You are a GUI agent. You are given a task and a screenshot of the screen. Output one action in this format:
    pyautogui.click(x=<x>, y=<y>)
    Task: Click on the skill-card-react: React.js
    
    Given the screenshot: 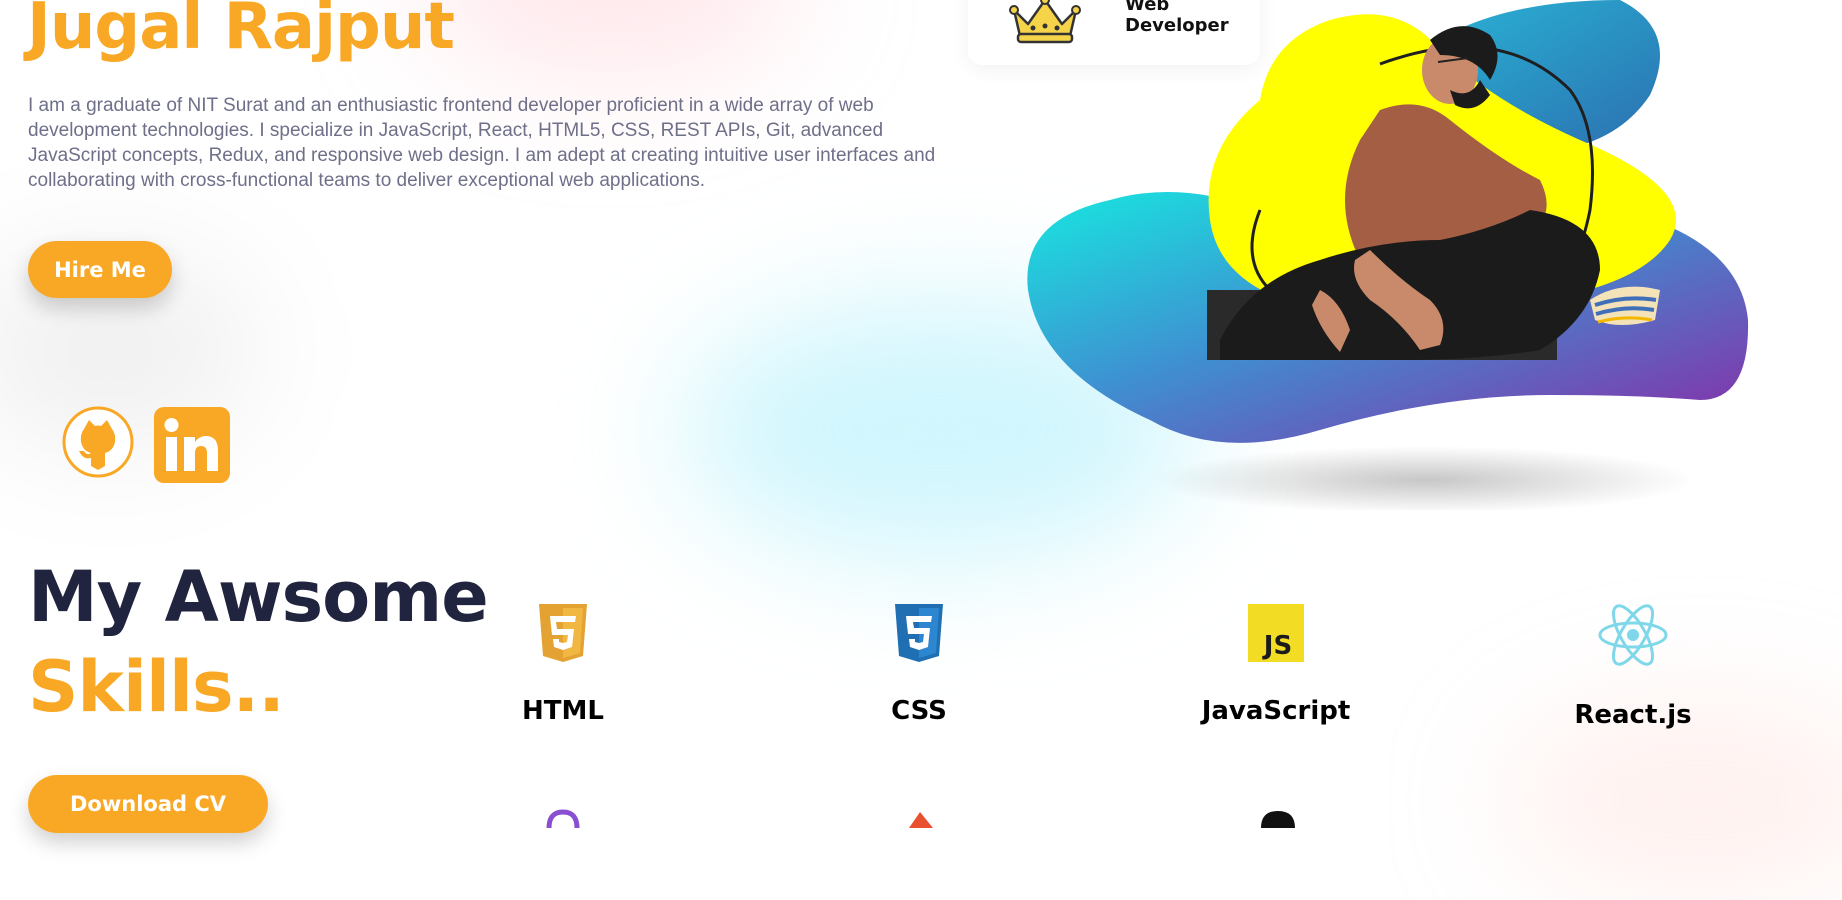 What is the action you would take?
    pyautogui.click(x=1633, y=666)
    